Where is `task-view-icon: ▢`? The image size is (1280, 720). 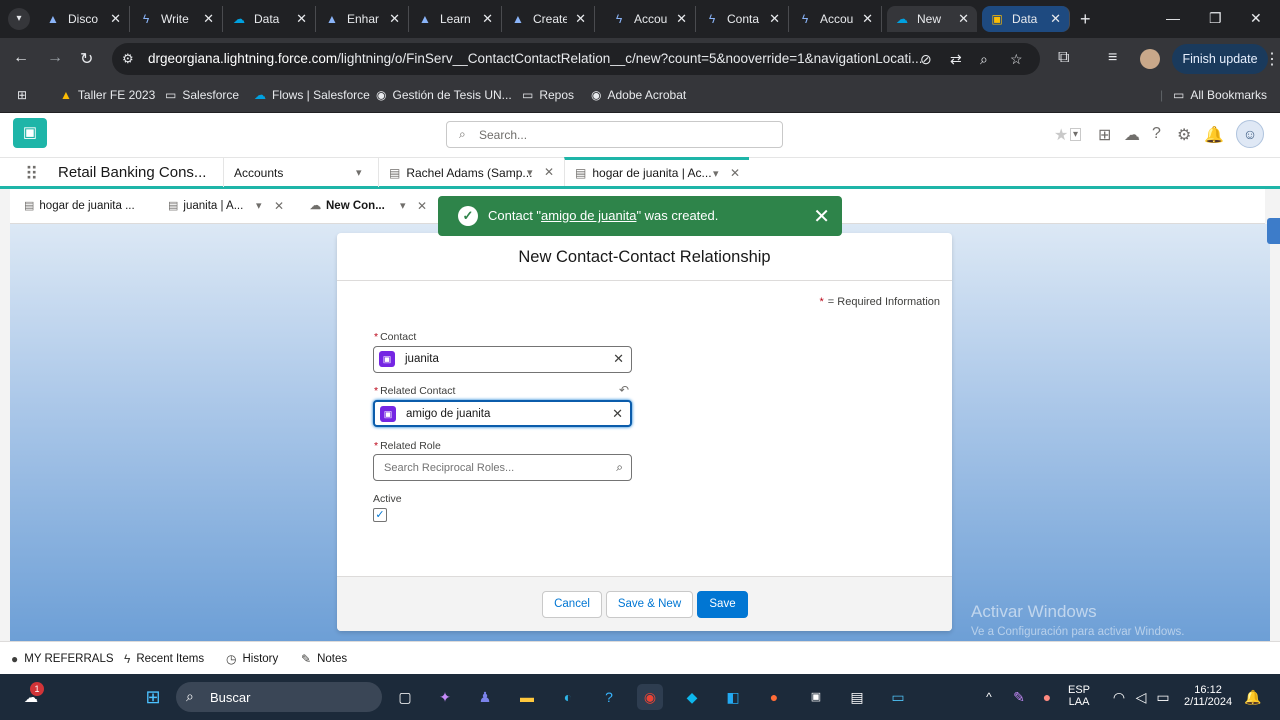
task-view-icon: ▢ is located at coordinates (405, 697).